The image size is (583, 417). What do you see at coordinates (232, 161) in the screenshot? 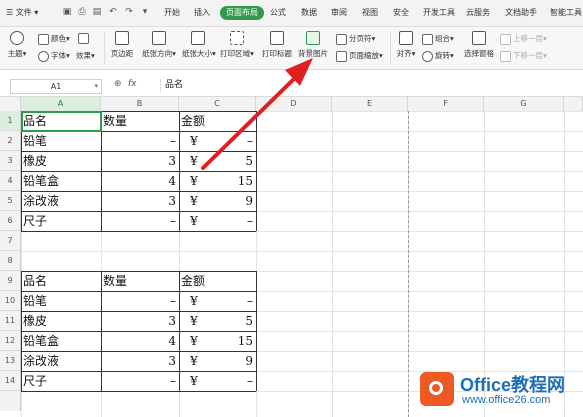
I see `table1-cell-amount: 5` at bounding box center [232, 161].